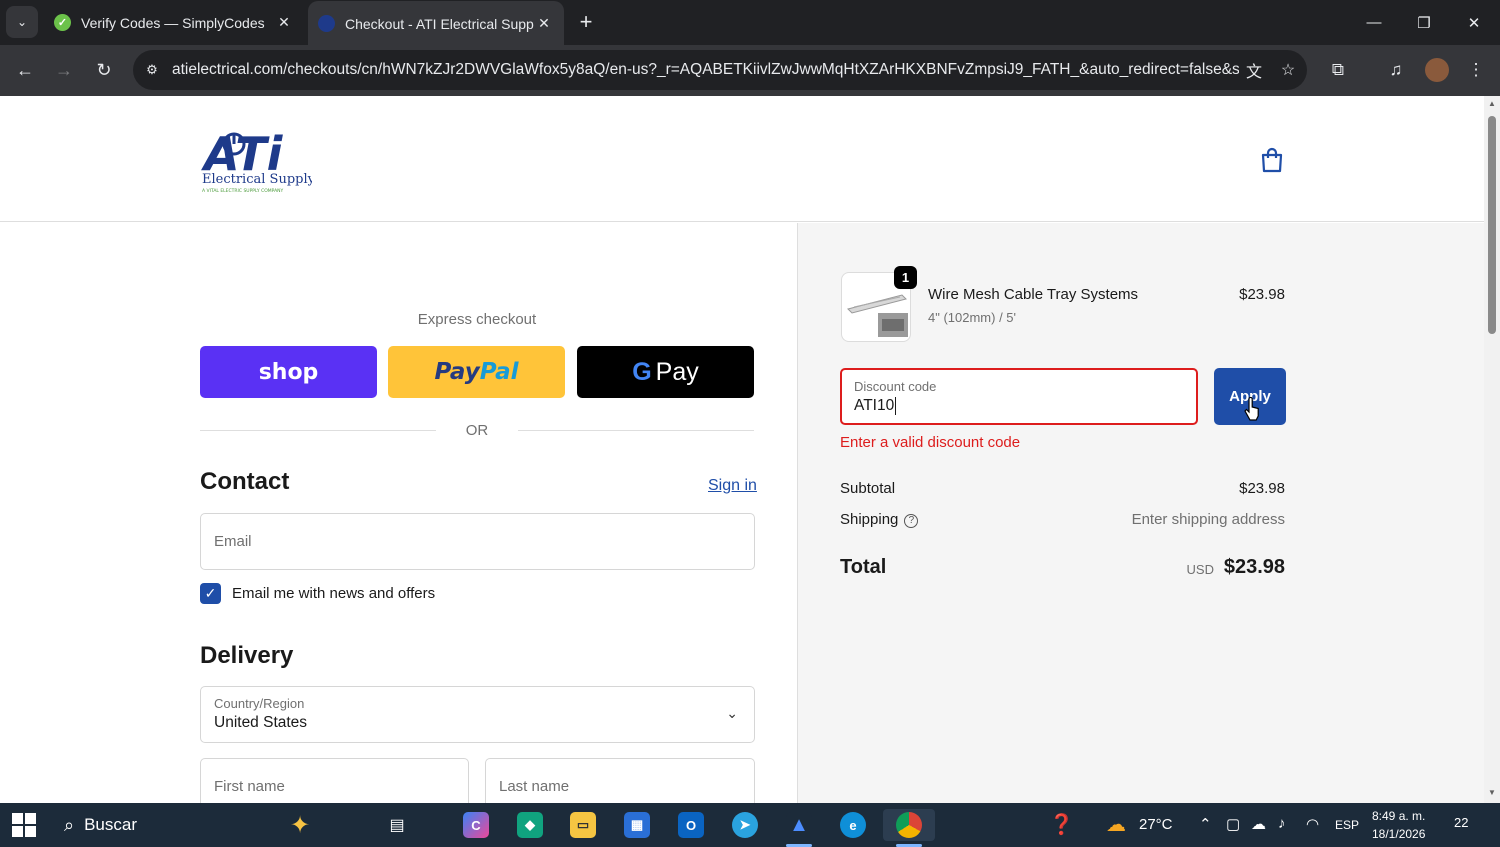 Image resolution: width=1500 pixels, height=847 pixels. I want to click on microsoft-store-icon: ▦, so click(637, 825).